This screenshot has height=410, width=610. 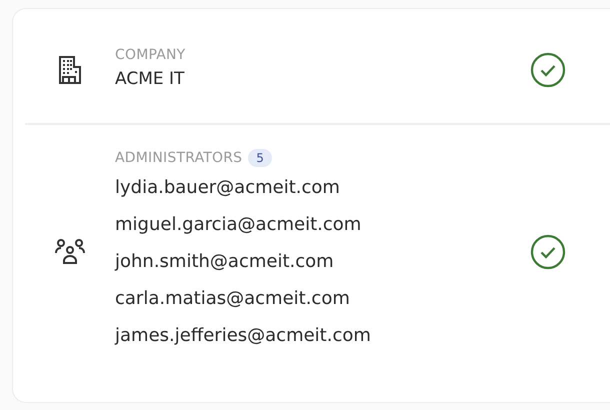 What do you see at coordinates (233, 299) in the screenshot?
I see `email-address: carla.matias@acmeit.com` at bounding box center [233, 299].